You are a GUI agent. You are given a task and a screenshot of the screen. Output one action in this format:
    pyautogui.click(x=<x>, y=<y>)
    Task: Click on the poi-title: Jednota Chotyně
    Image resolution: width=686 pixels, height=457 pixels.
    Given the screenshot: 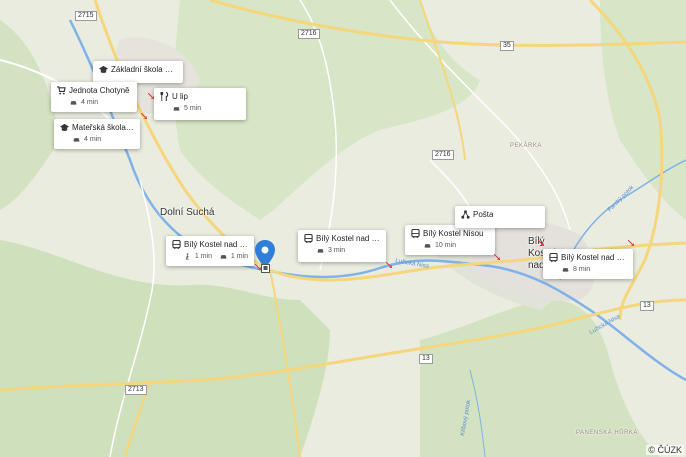 What is the action you would take?
    pyautogui.click(x=99, y=90)
    